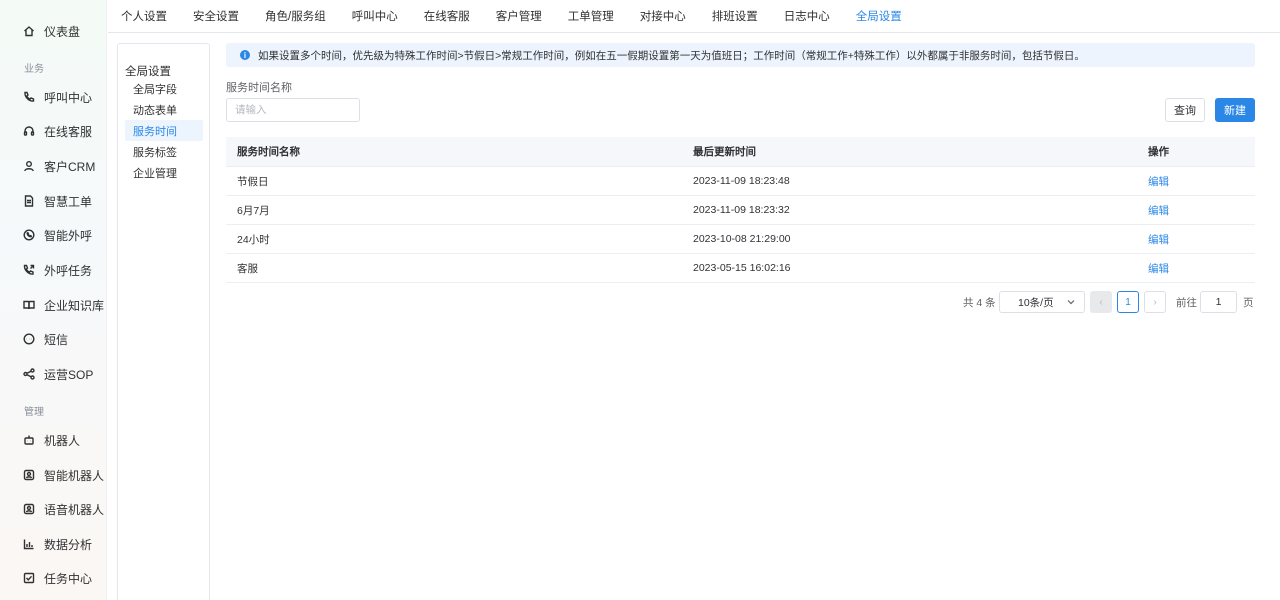 This screenshot has width=1280, height=600. Describe the element at coordinates (247, 268) in the screenshot. I see `row-name: 客服` at that location.